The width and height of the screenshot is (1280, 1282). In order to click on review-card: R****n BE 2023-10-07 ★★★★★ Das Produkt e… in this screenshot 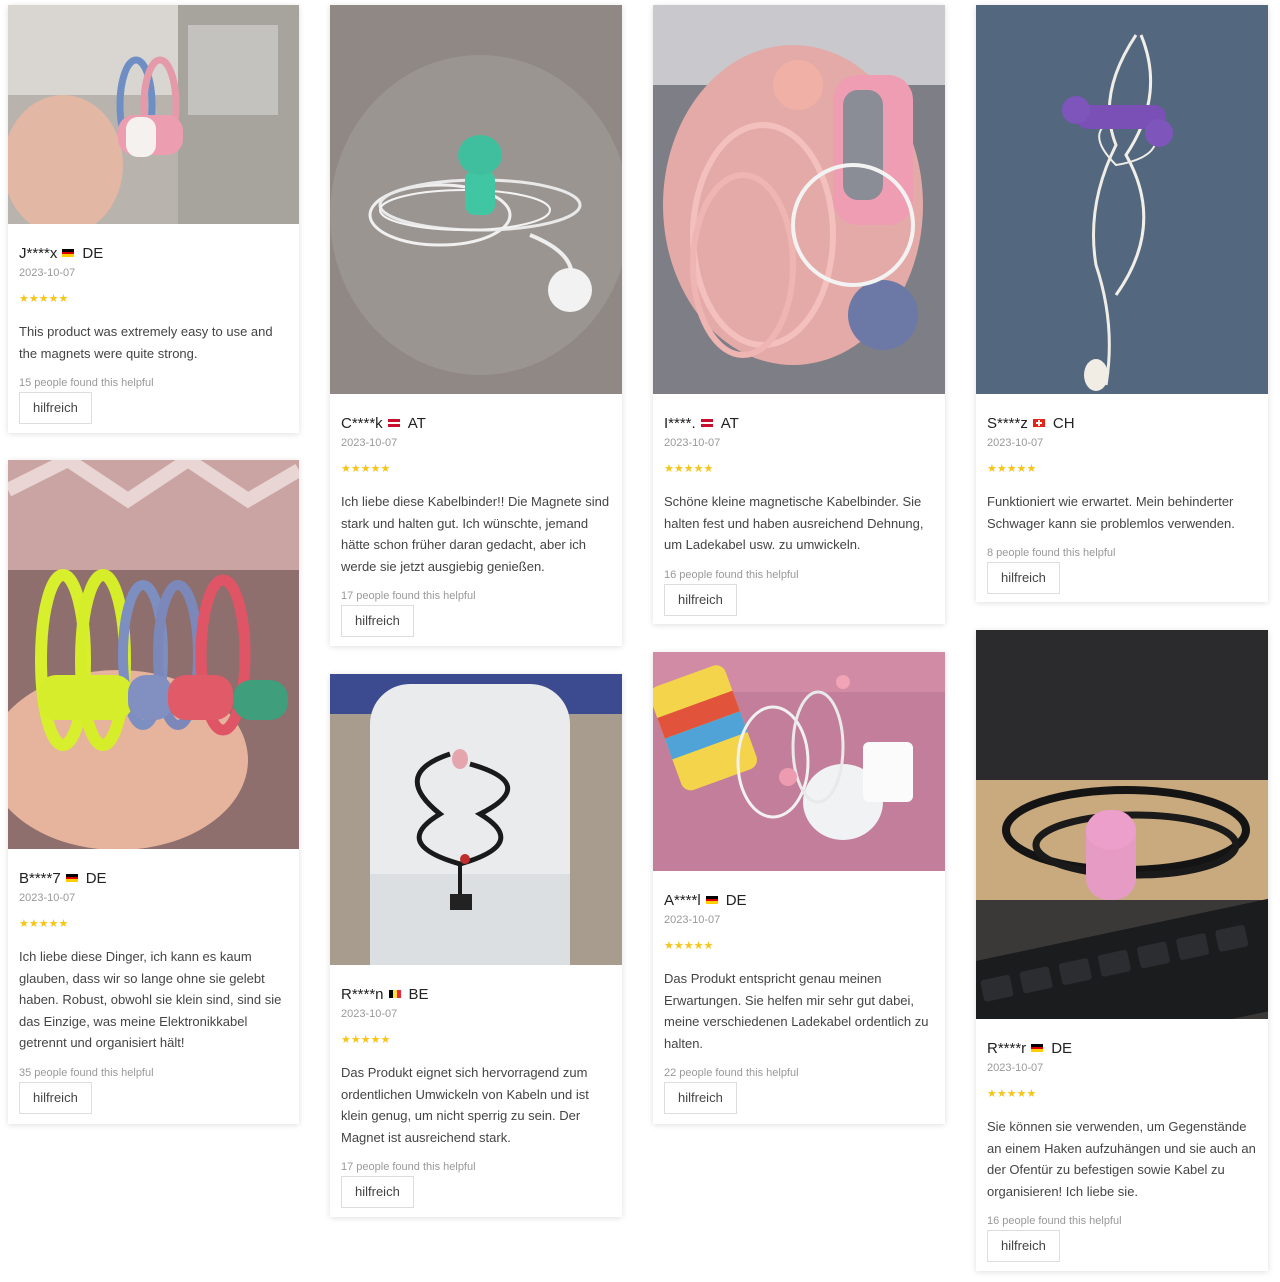, I will do `click(476, 945)`.